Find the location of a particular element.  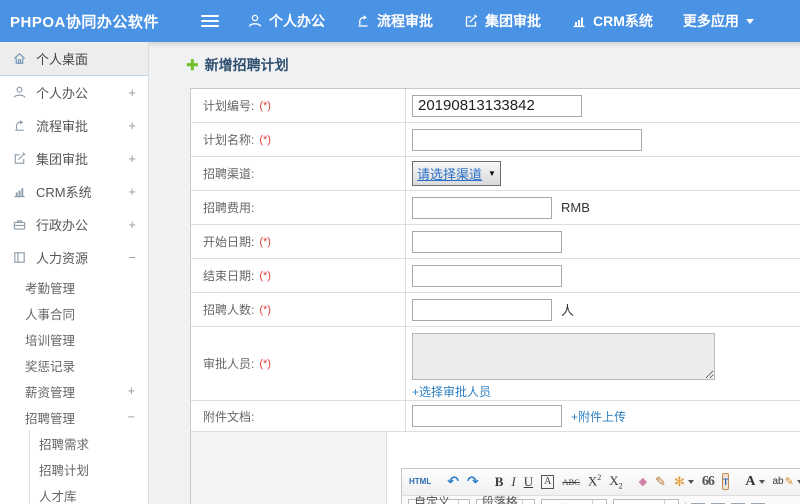

nav-more-apps: 更多应用 is located at coordinates (718, 21).